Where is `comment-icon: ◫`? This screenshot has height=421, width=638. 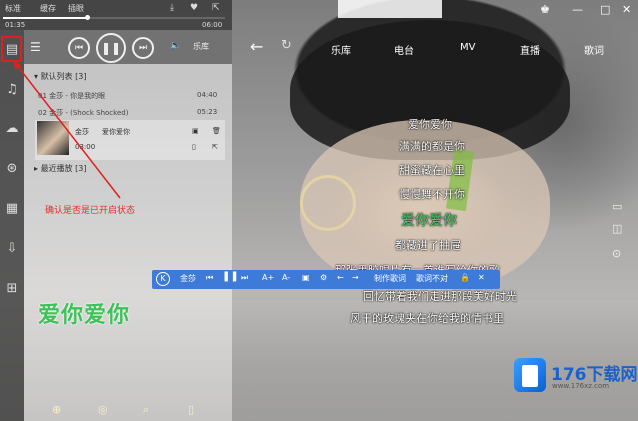 comment-icon: ◫ is located at coordinates (617, 228).